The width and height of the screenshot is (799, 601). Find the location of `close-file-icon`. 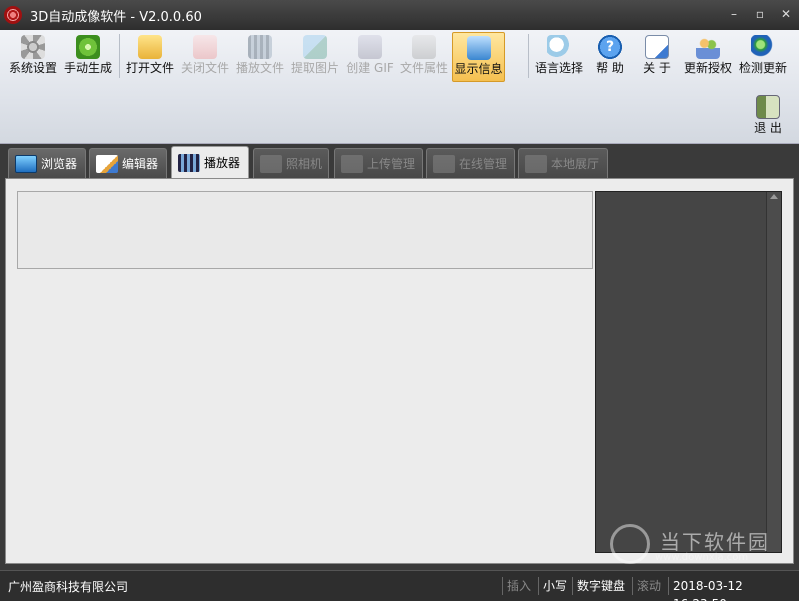

close-file-icon is located at coordinates (205, 47).